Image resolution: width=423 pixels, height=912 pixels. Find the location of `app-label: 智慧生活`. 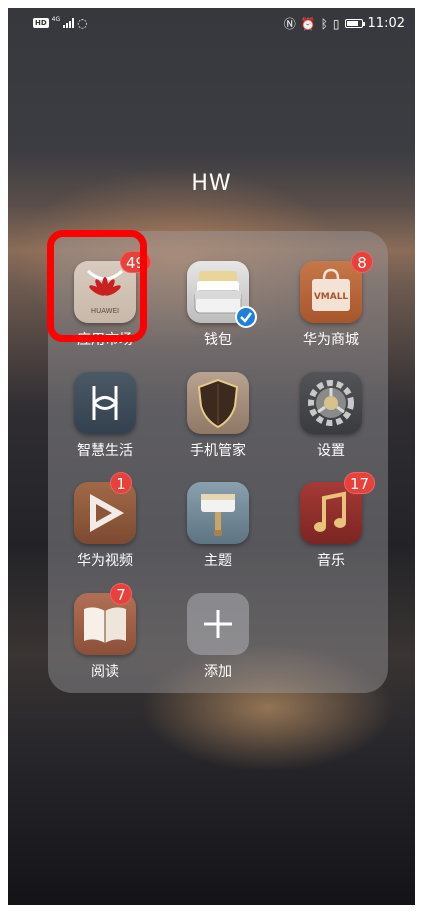

app-label: 智慧生活 is located at coordinates (105, 451).